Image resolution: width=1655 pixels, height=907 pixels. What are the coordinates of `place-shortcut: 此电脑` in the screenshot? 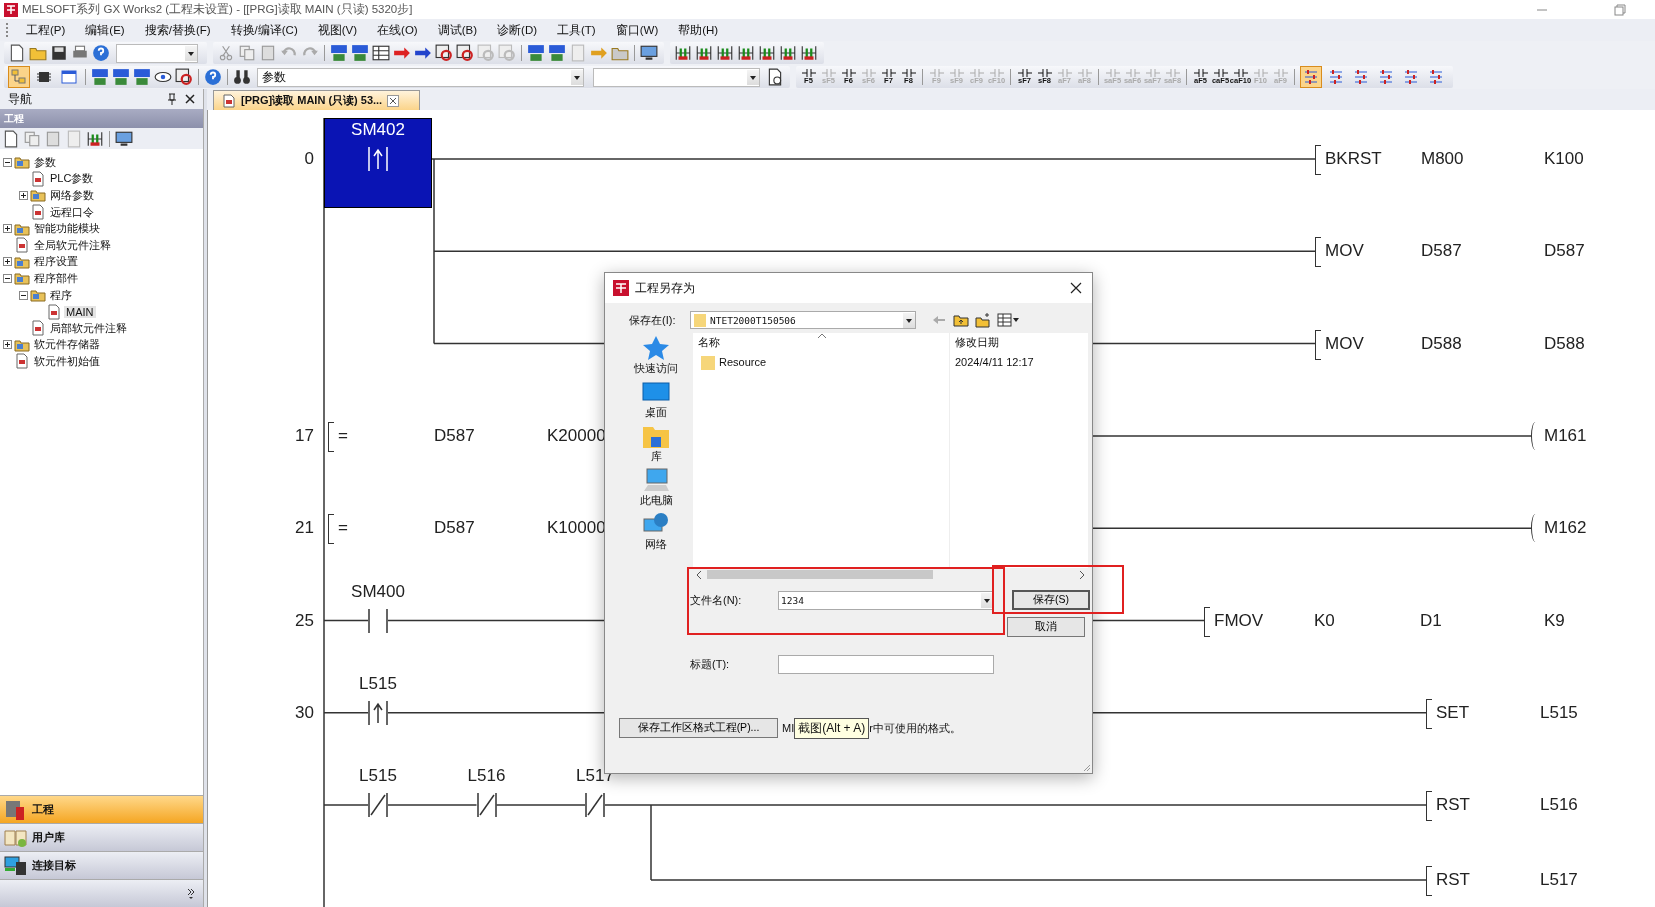 It's located at (656, 488).